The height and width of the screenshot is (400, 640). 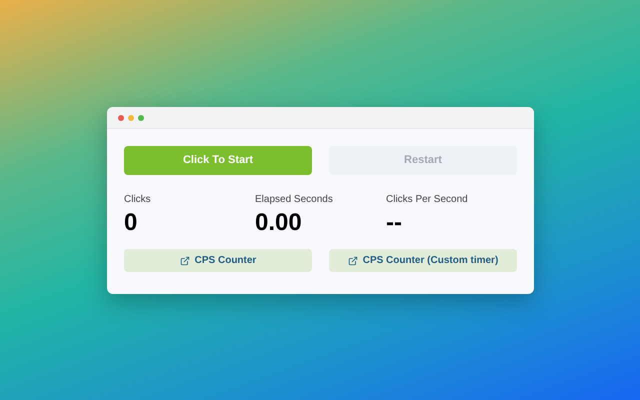 What do you see at coordinates (131, 223) in the screenshot?
I see `stat-value: 0` at bounding box center [131, 223].